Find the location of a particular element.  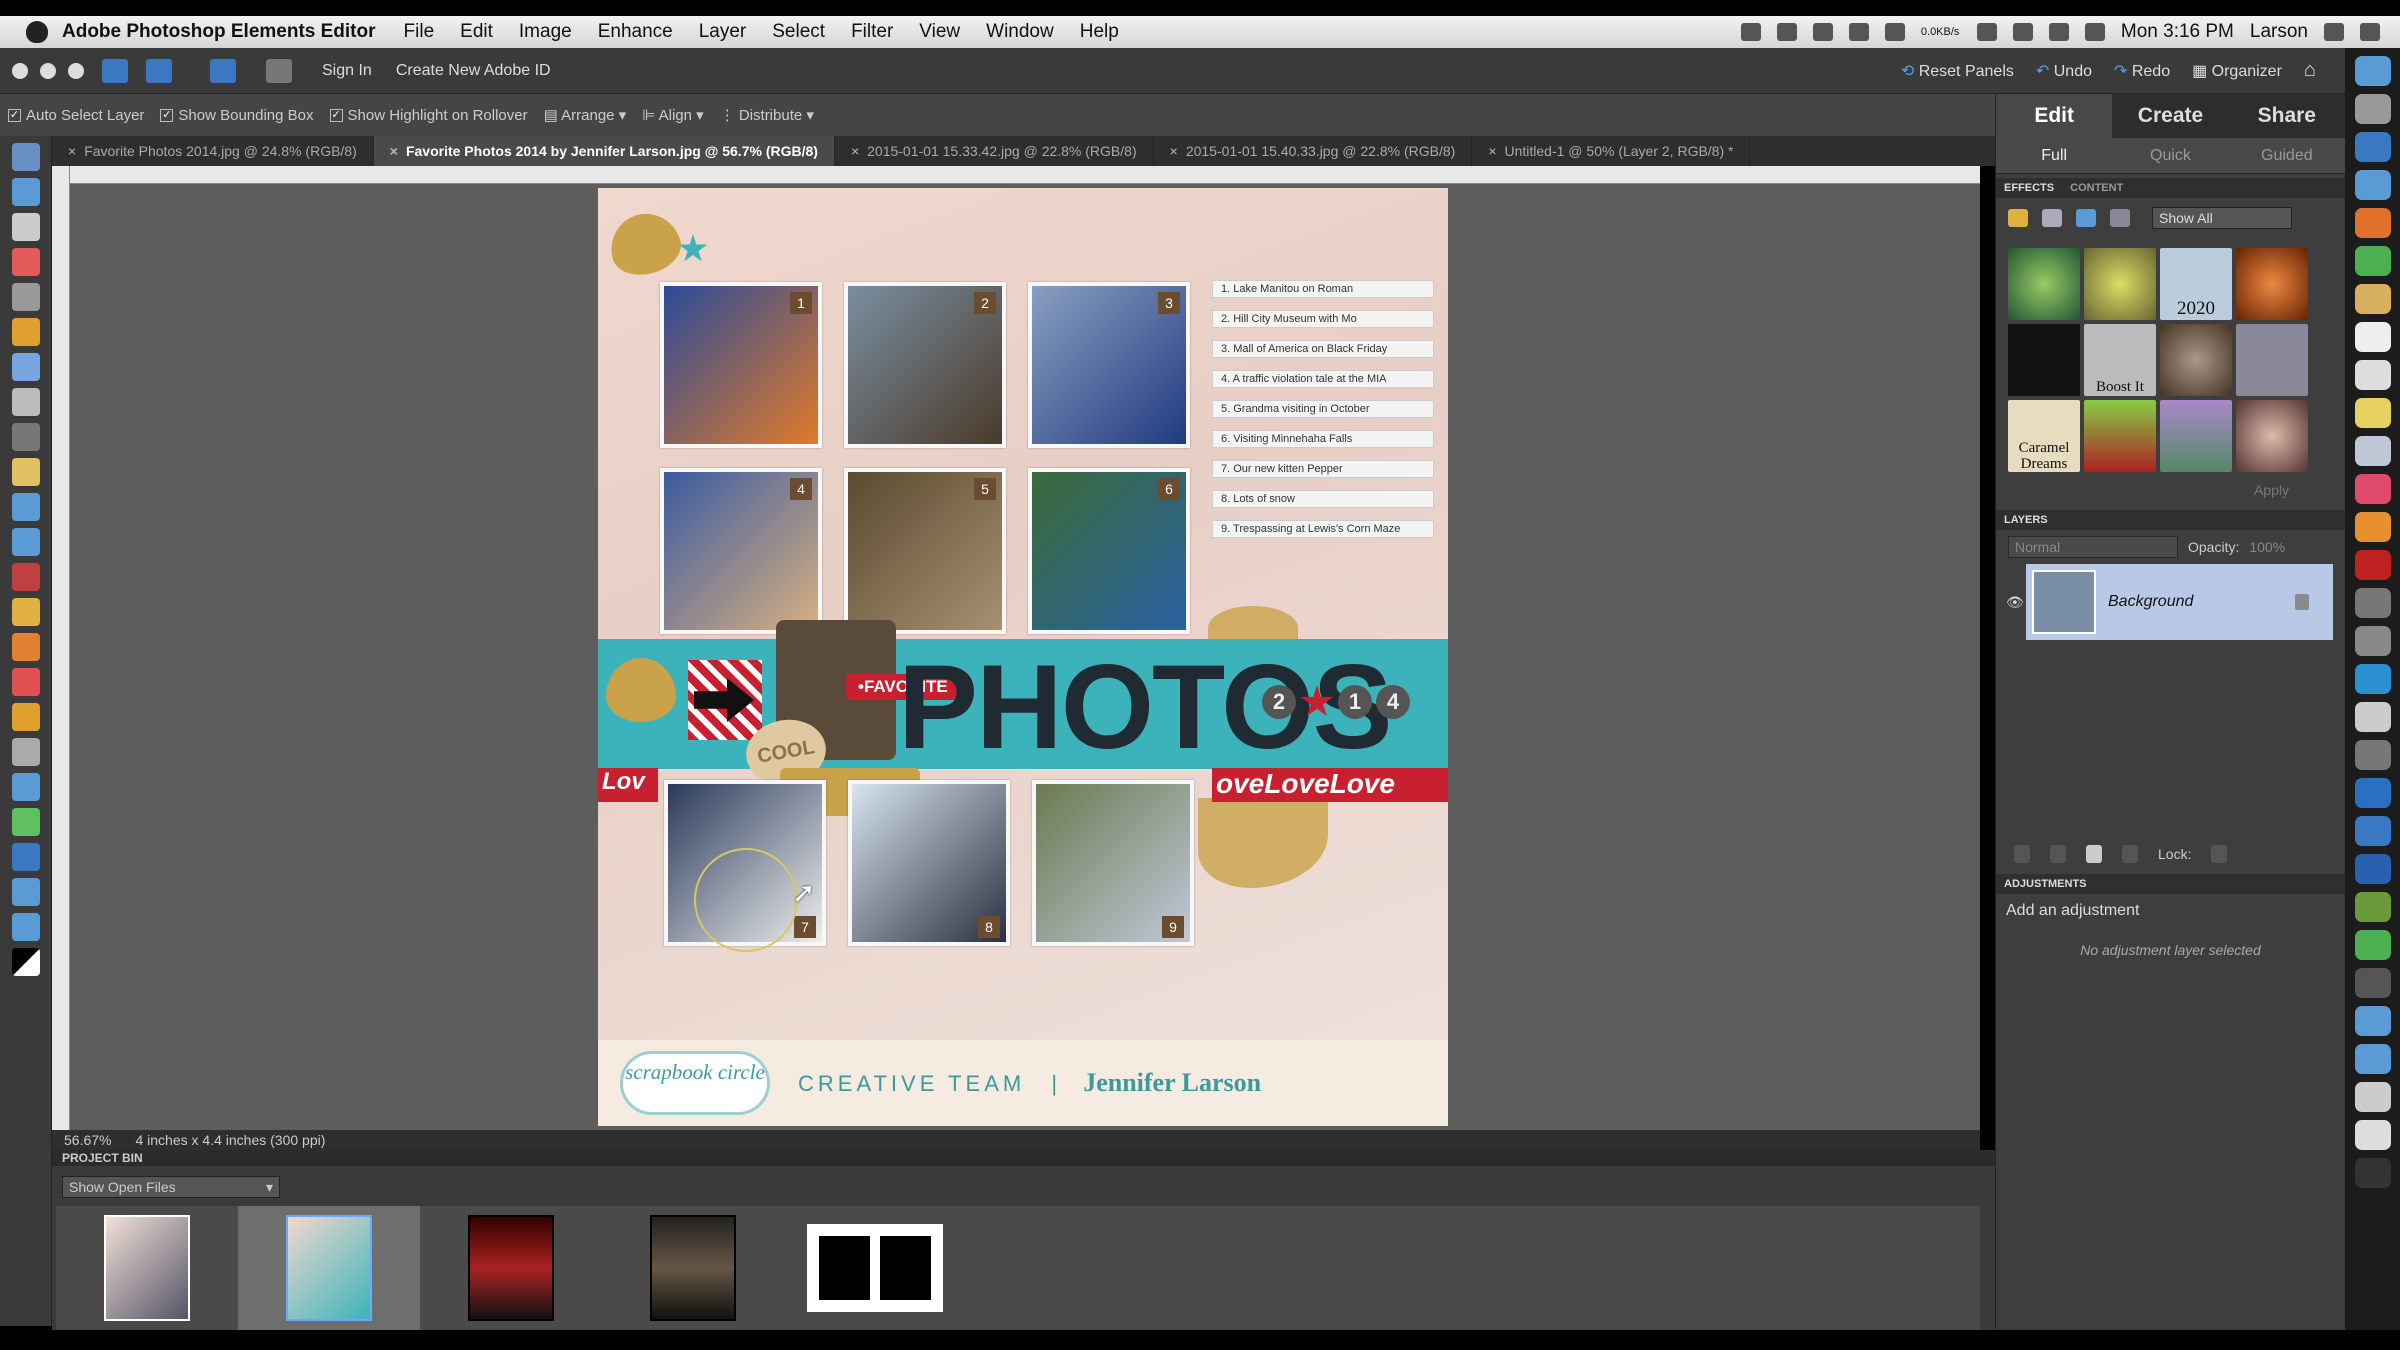

effect-thumb: Caramel Dreams is located at coordinates (2044, 436).